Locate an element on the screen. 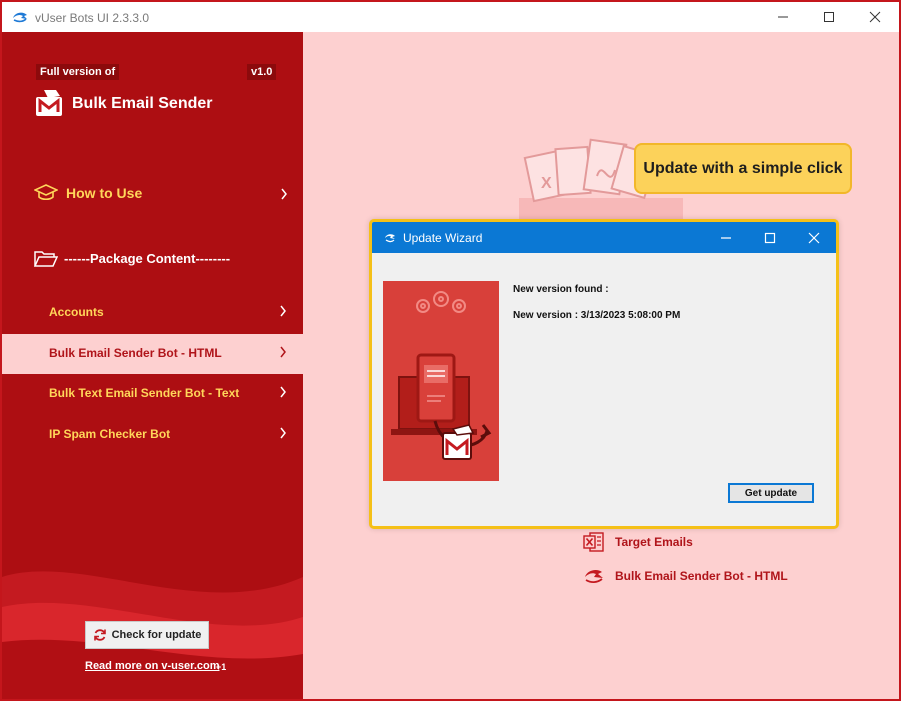 This screenshot has width=901, height=701. minimize-button is located at coordinates (783, 17).